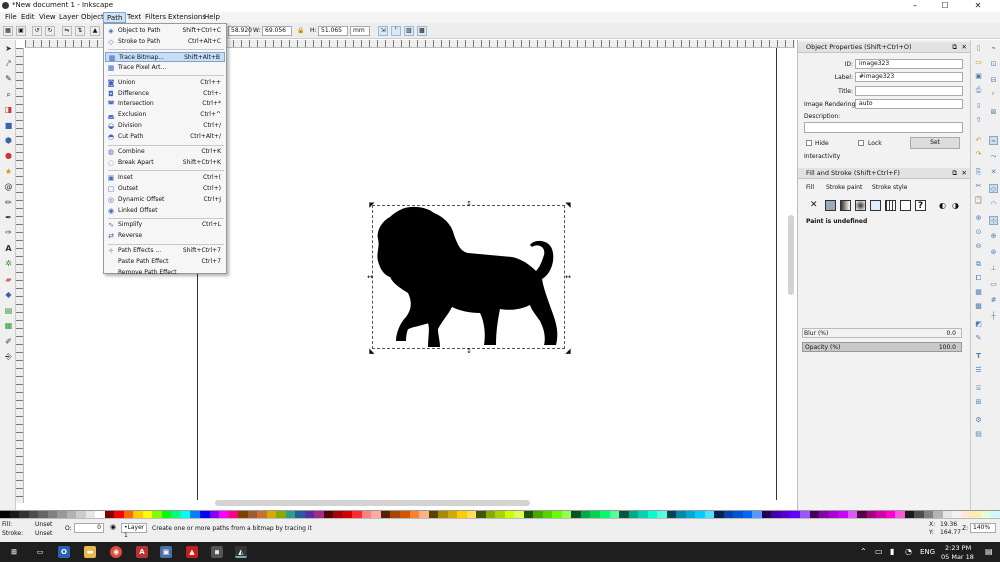 Image resolution: width=1000 pixels, height=562 pixels. What do you see at coordinates (8, 341) in the screenshot?
I see `dropper-tool-icon: ✐` at bounding box center [8, 341].